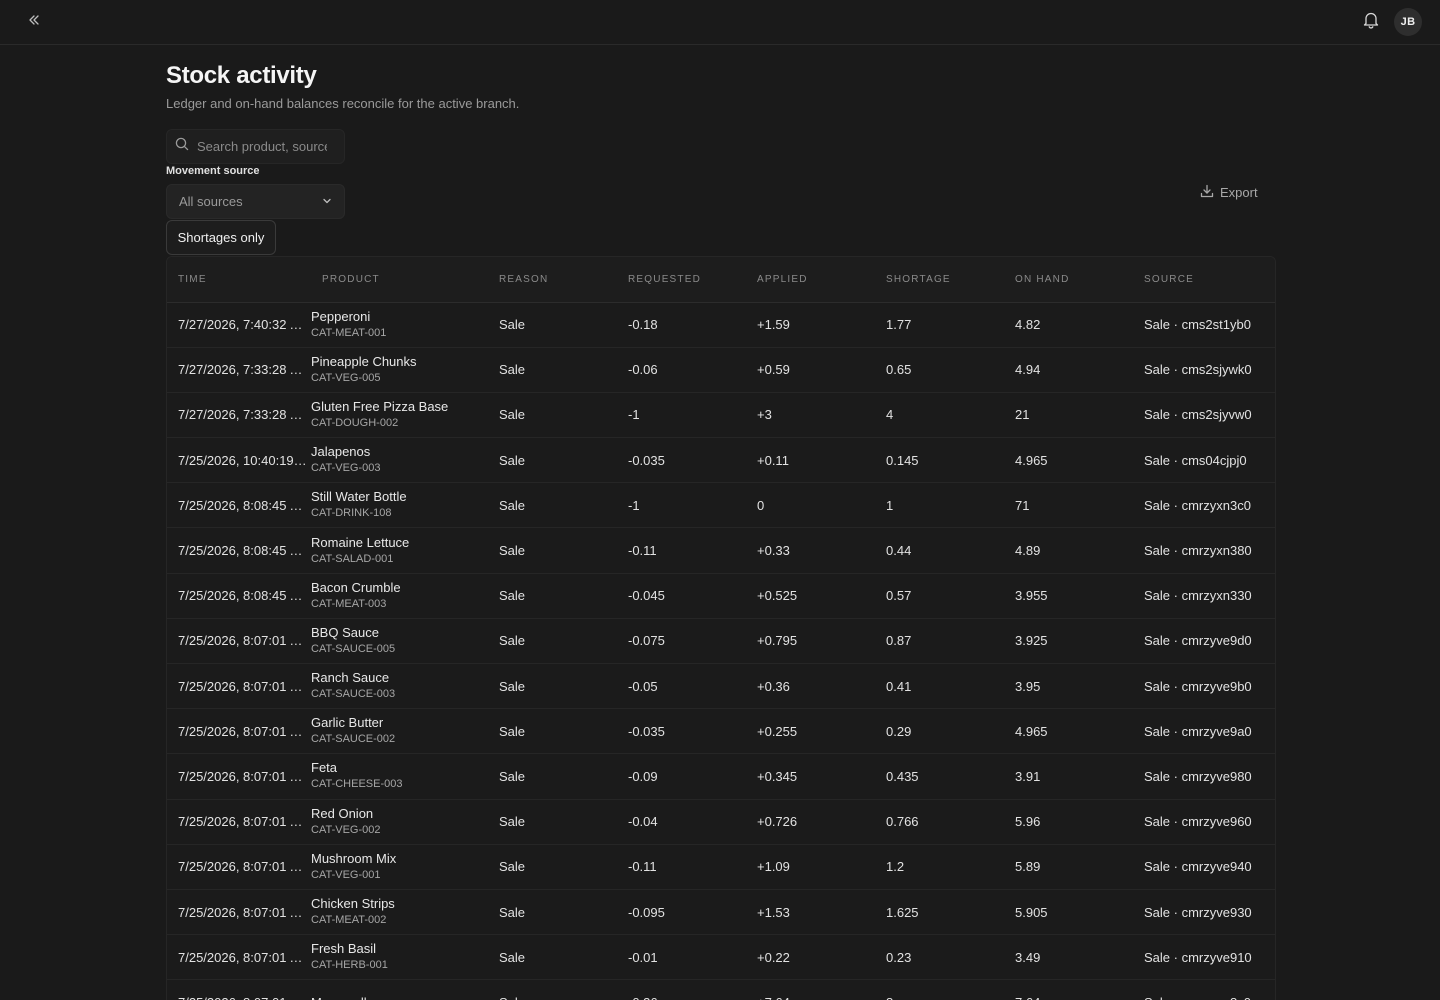  What do you see at coordinates (1068, 370) in the screenshot?
I see `cell-on-hand: 4.94` at bounding box center [1068, 370].